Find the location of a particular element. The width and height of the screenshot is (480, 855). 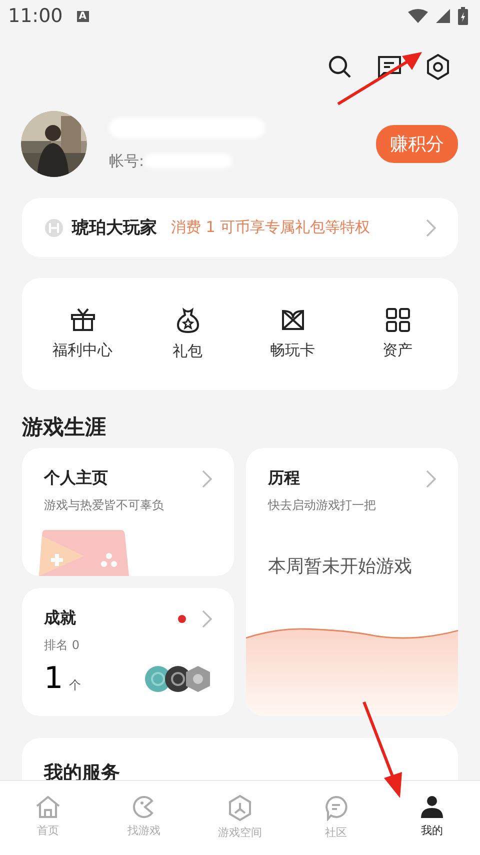

hexagon-icon is located at coordinates (240, 808).